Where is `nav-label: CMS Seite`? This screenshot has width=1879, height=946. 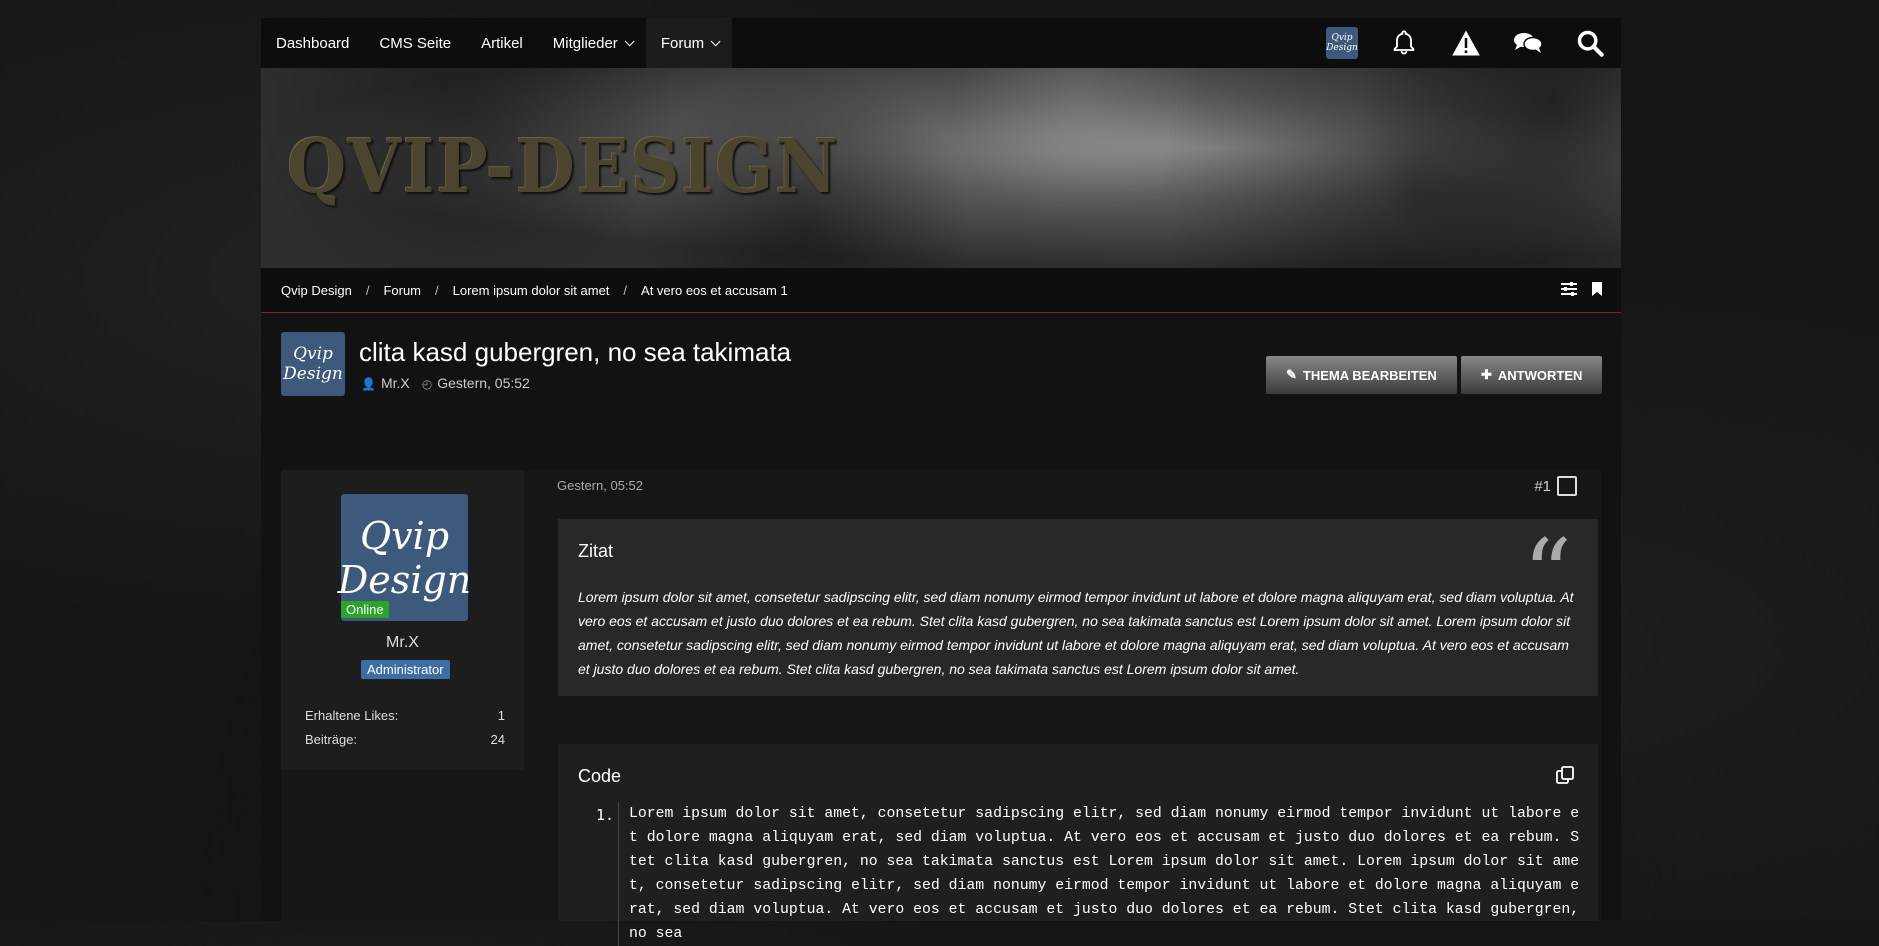
nav-label: CMS Seite is located at coordinates (415, 43).